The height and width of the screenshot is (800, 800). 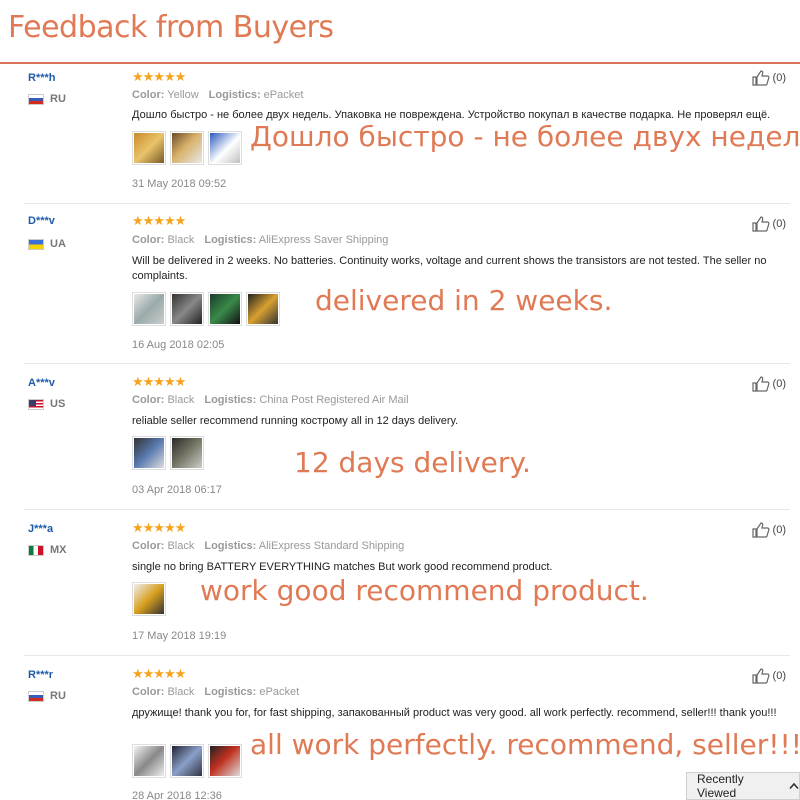 I want to click on logistics-value: AliExpress Saver Shipping, so click(x=323, y=240).